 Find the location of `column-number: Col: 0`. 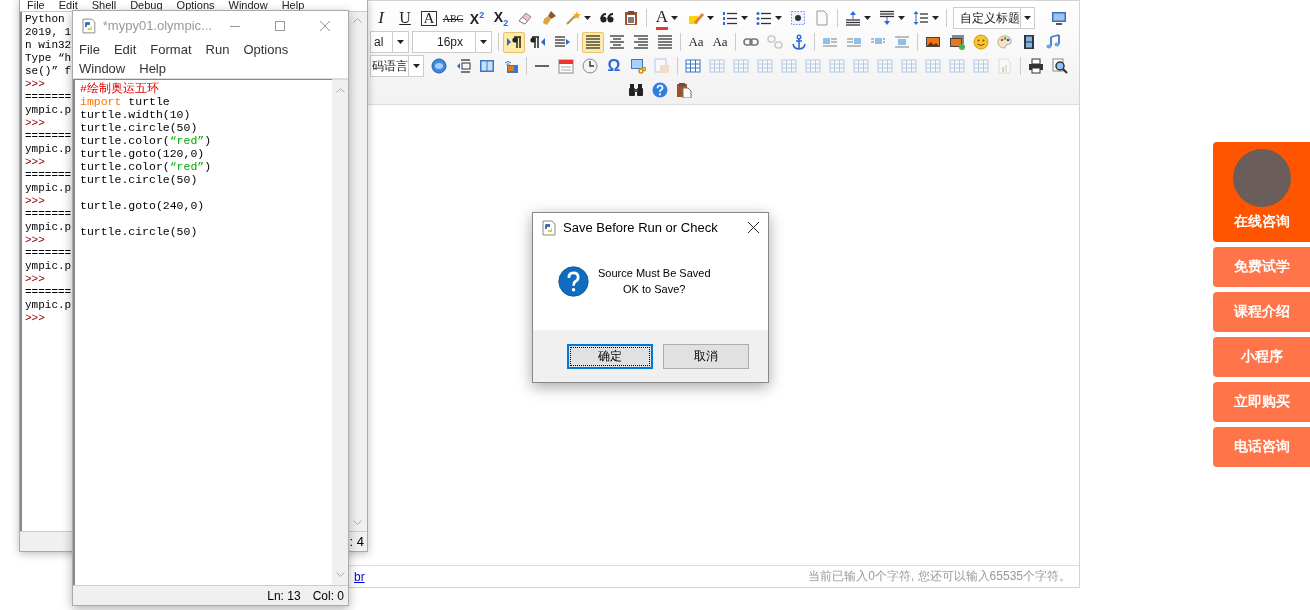

column-number: Col: 0 is located at coordinates (328, 595).